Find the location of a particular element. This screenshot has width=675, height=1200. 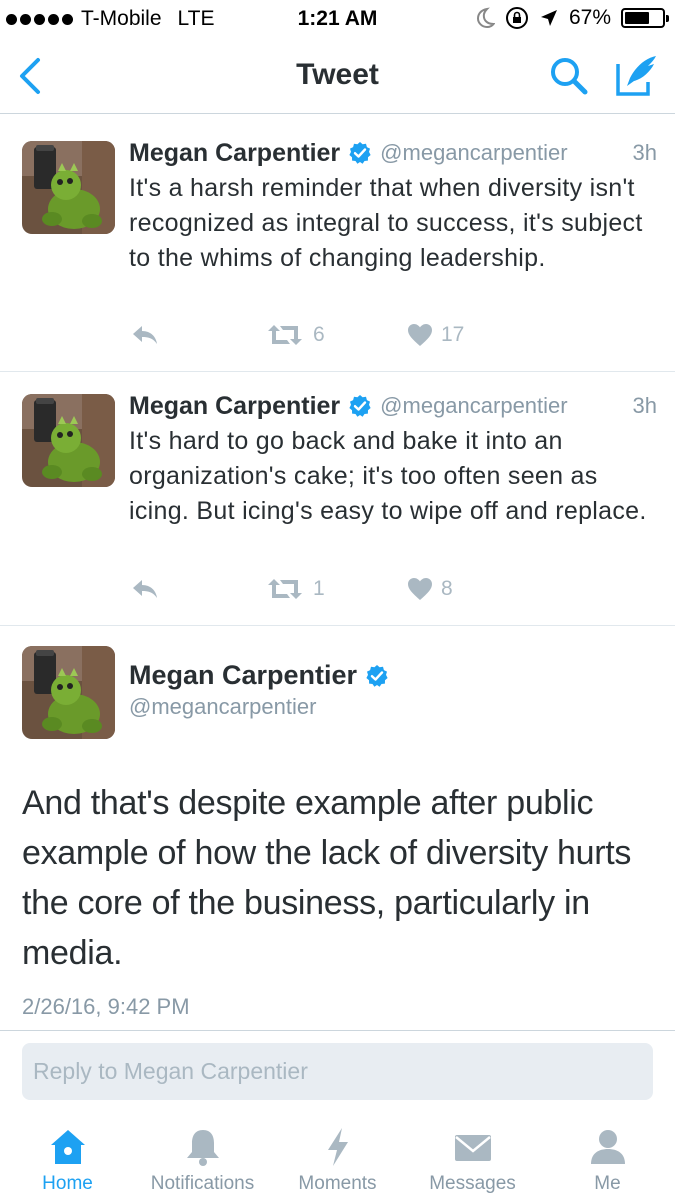

tweet-timestamp: 2/26/16, 9:42 PM is located at coordinates (106, 1007).